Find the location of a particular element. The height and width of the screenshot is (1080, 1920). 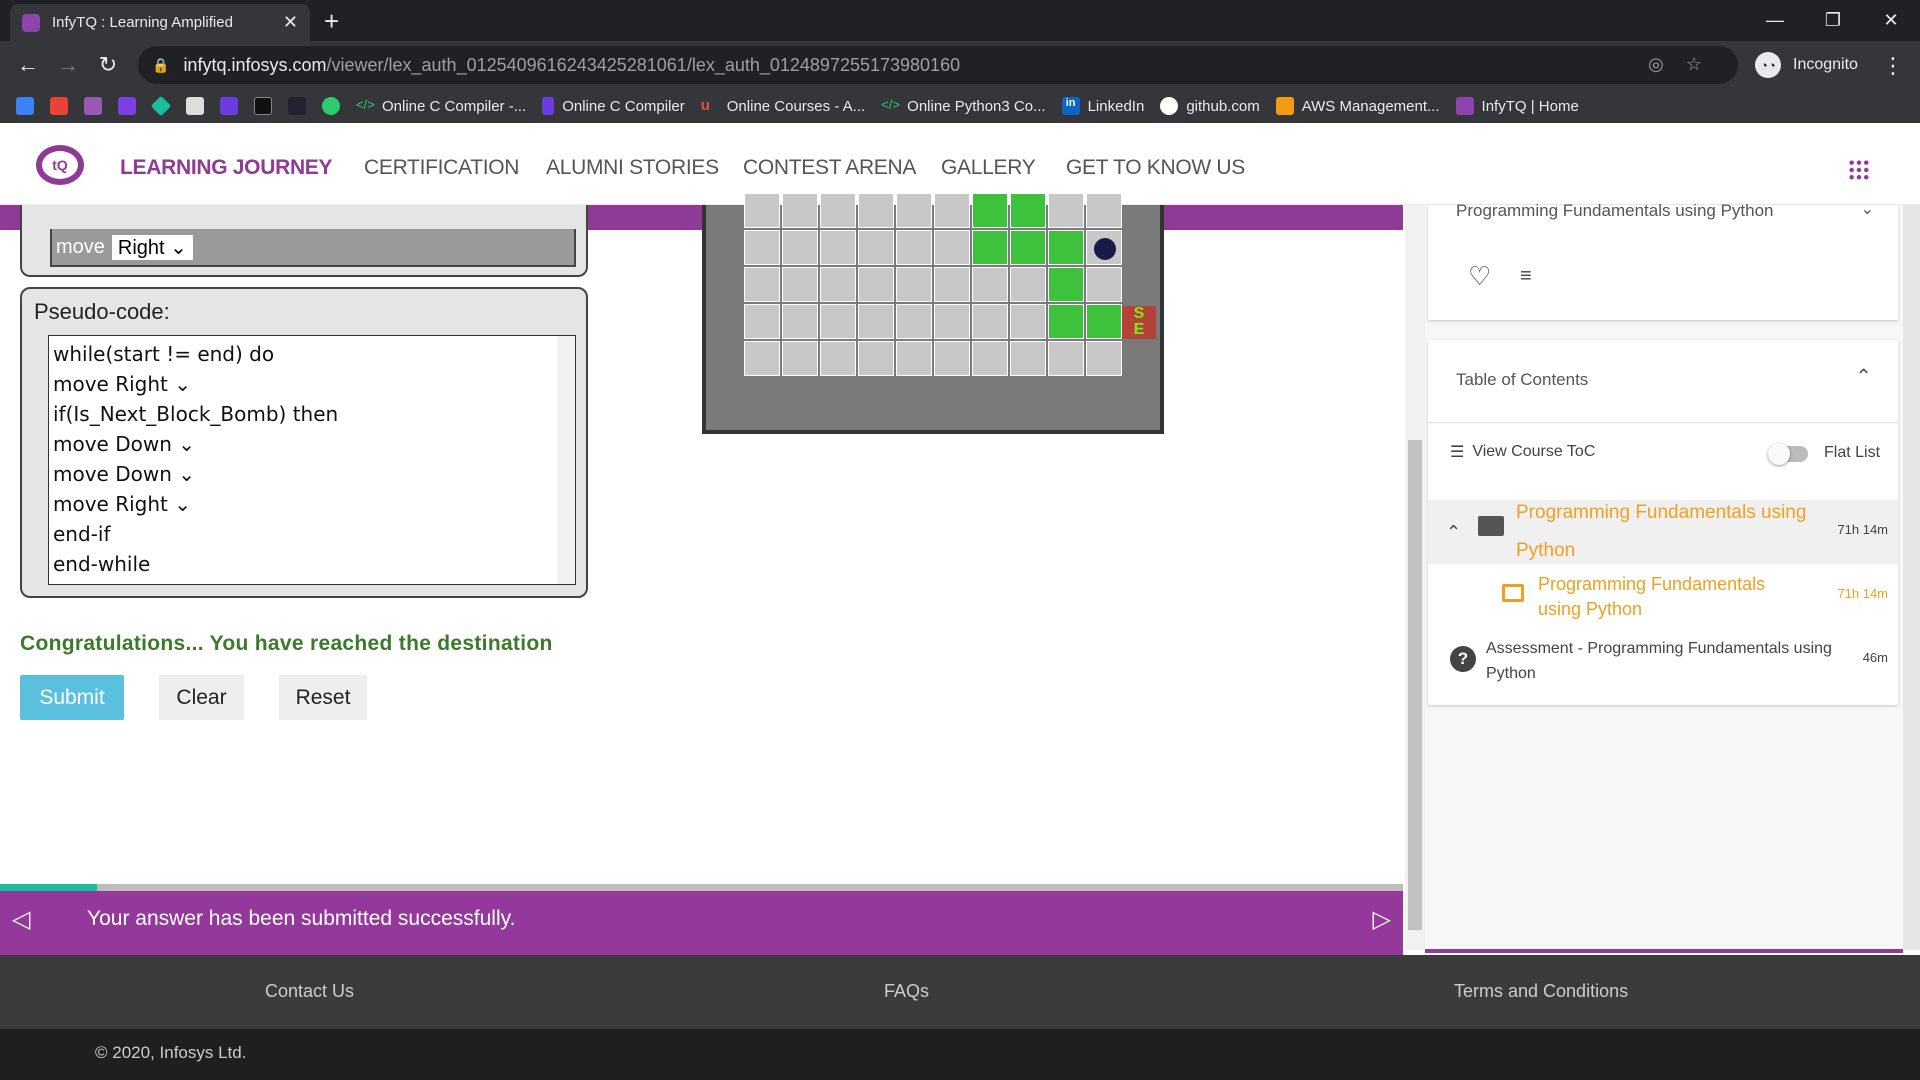

maximize-icon: ❐ is located at coordinates (1833, 20).